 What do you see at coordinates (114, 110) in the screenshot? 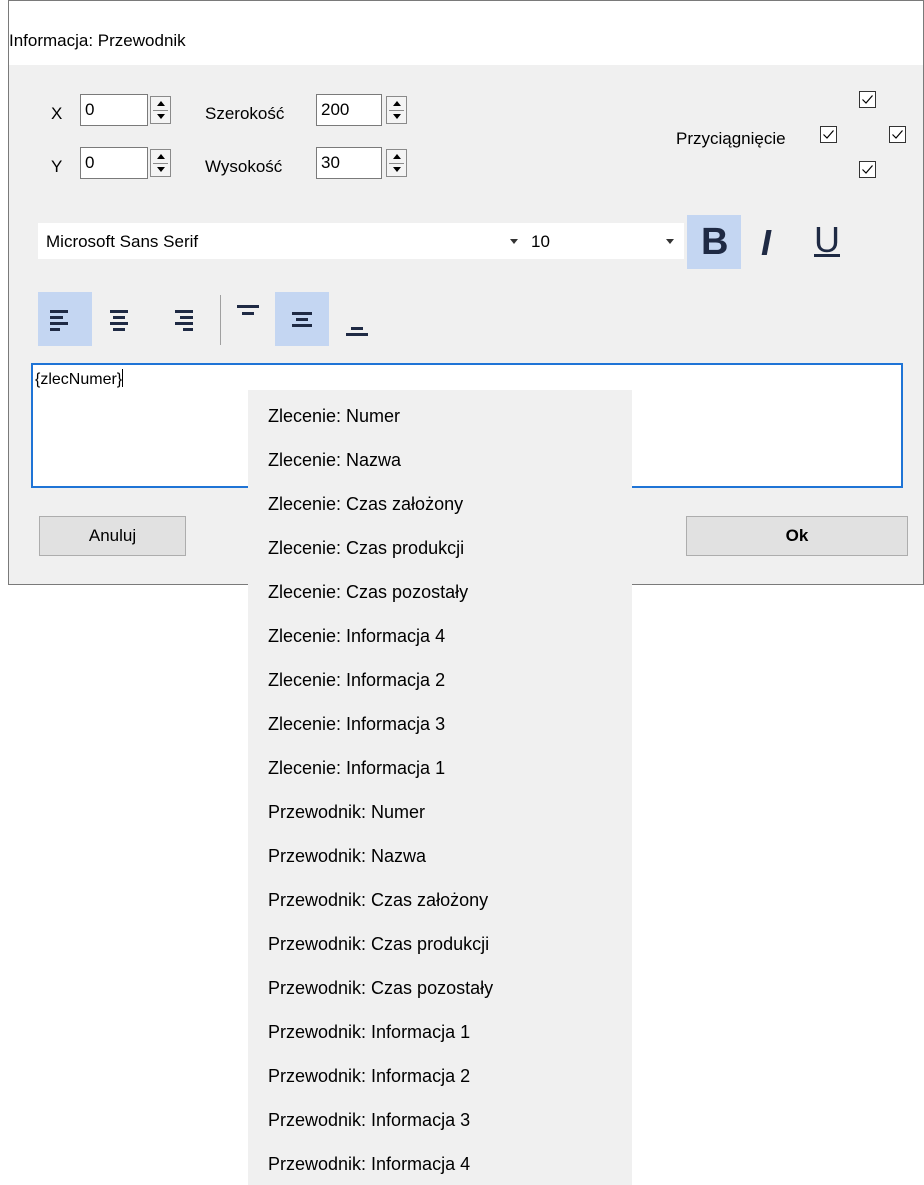
I see `x-input: 0` at bounding box center [114, 110].